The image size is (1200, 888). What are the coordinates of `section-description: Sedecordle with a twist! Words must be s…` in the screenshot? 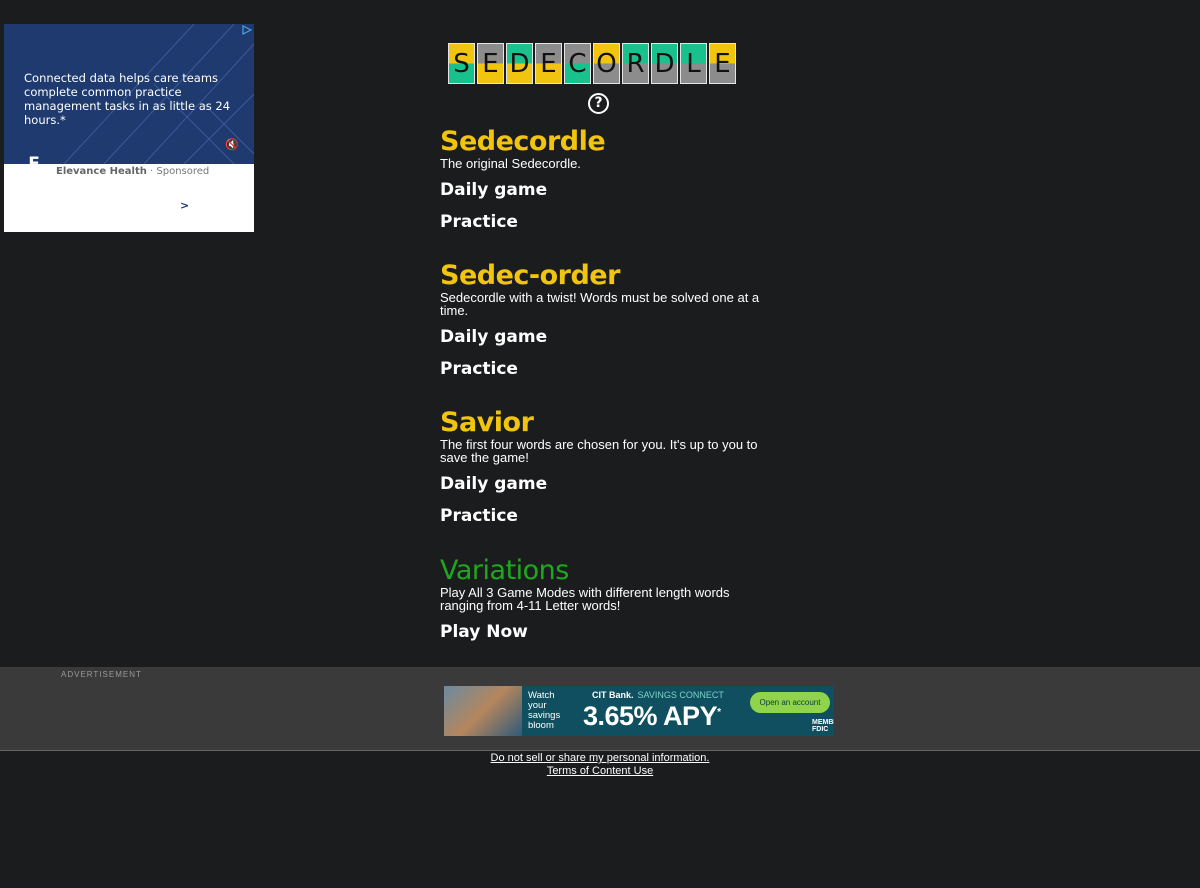 It's located at (600, 304).